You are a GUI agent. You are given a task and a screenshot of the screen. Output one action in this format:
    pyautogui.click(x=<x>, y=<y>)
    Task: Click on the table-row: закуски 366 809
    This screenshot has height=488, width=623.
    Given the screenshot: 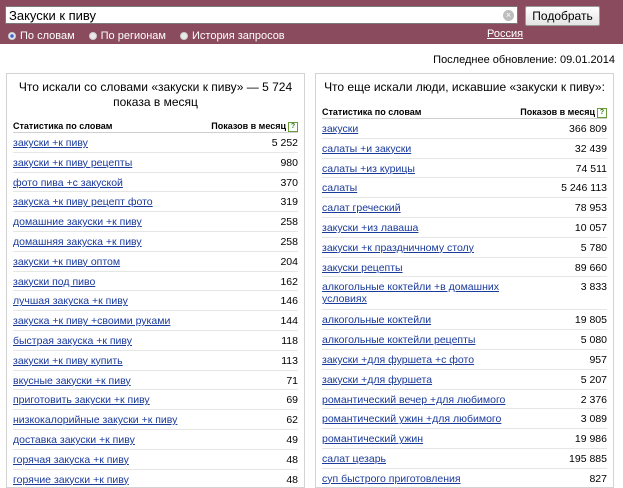 What is the action you would take?
    pyautogui.click(x=464, y=129)
    